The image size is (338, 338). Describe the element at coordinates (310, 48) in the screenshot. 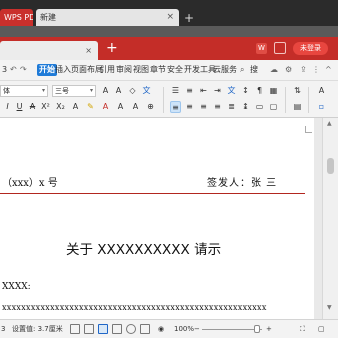

I see `login-button: 未登录` at that location.